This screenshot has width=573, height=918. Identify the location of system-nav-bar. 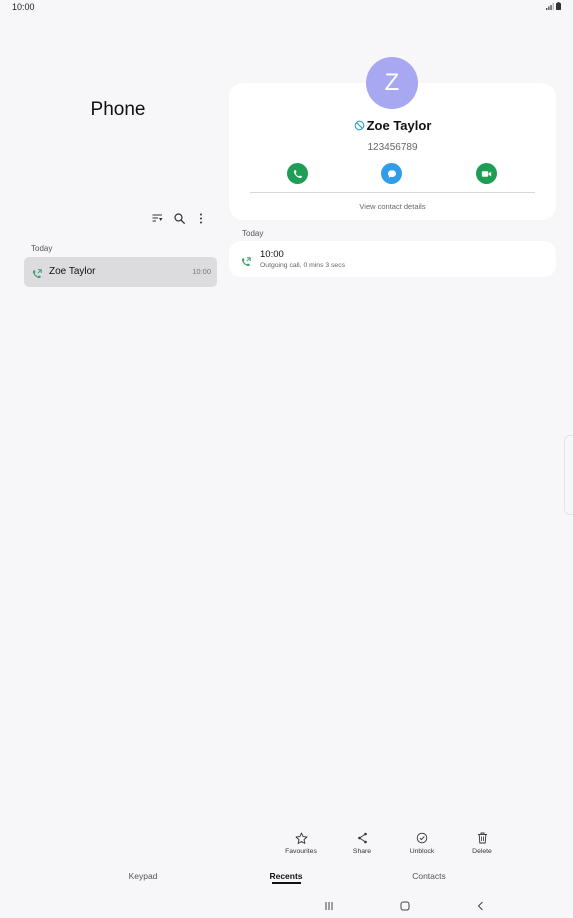
(286, 906).